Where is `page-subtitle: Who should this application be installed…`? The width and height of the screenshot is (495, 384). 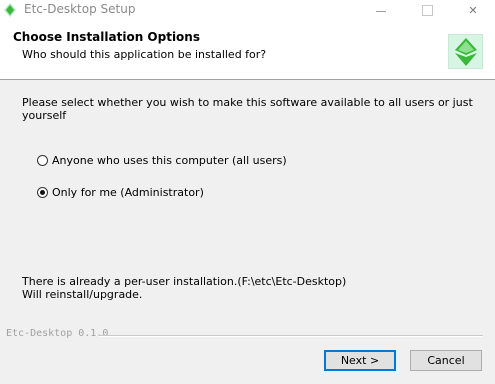
page-subtitle: Who should this application be installed… is located at coordinates (144, 54).